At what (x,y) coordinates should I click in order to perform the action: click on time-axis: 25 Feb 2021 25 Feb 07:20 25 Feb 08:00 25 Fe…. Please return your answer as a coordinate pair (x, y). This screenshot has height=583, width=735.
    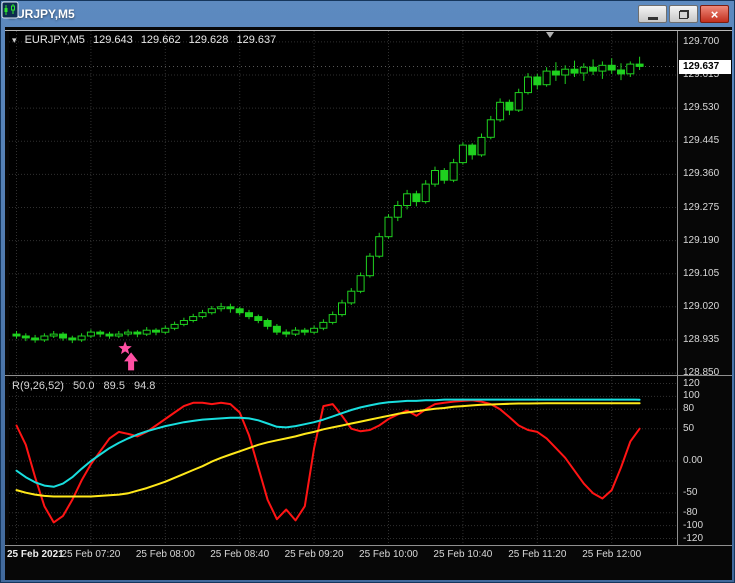
    Looking at the image, I should click on (368, 556).